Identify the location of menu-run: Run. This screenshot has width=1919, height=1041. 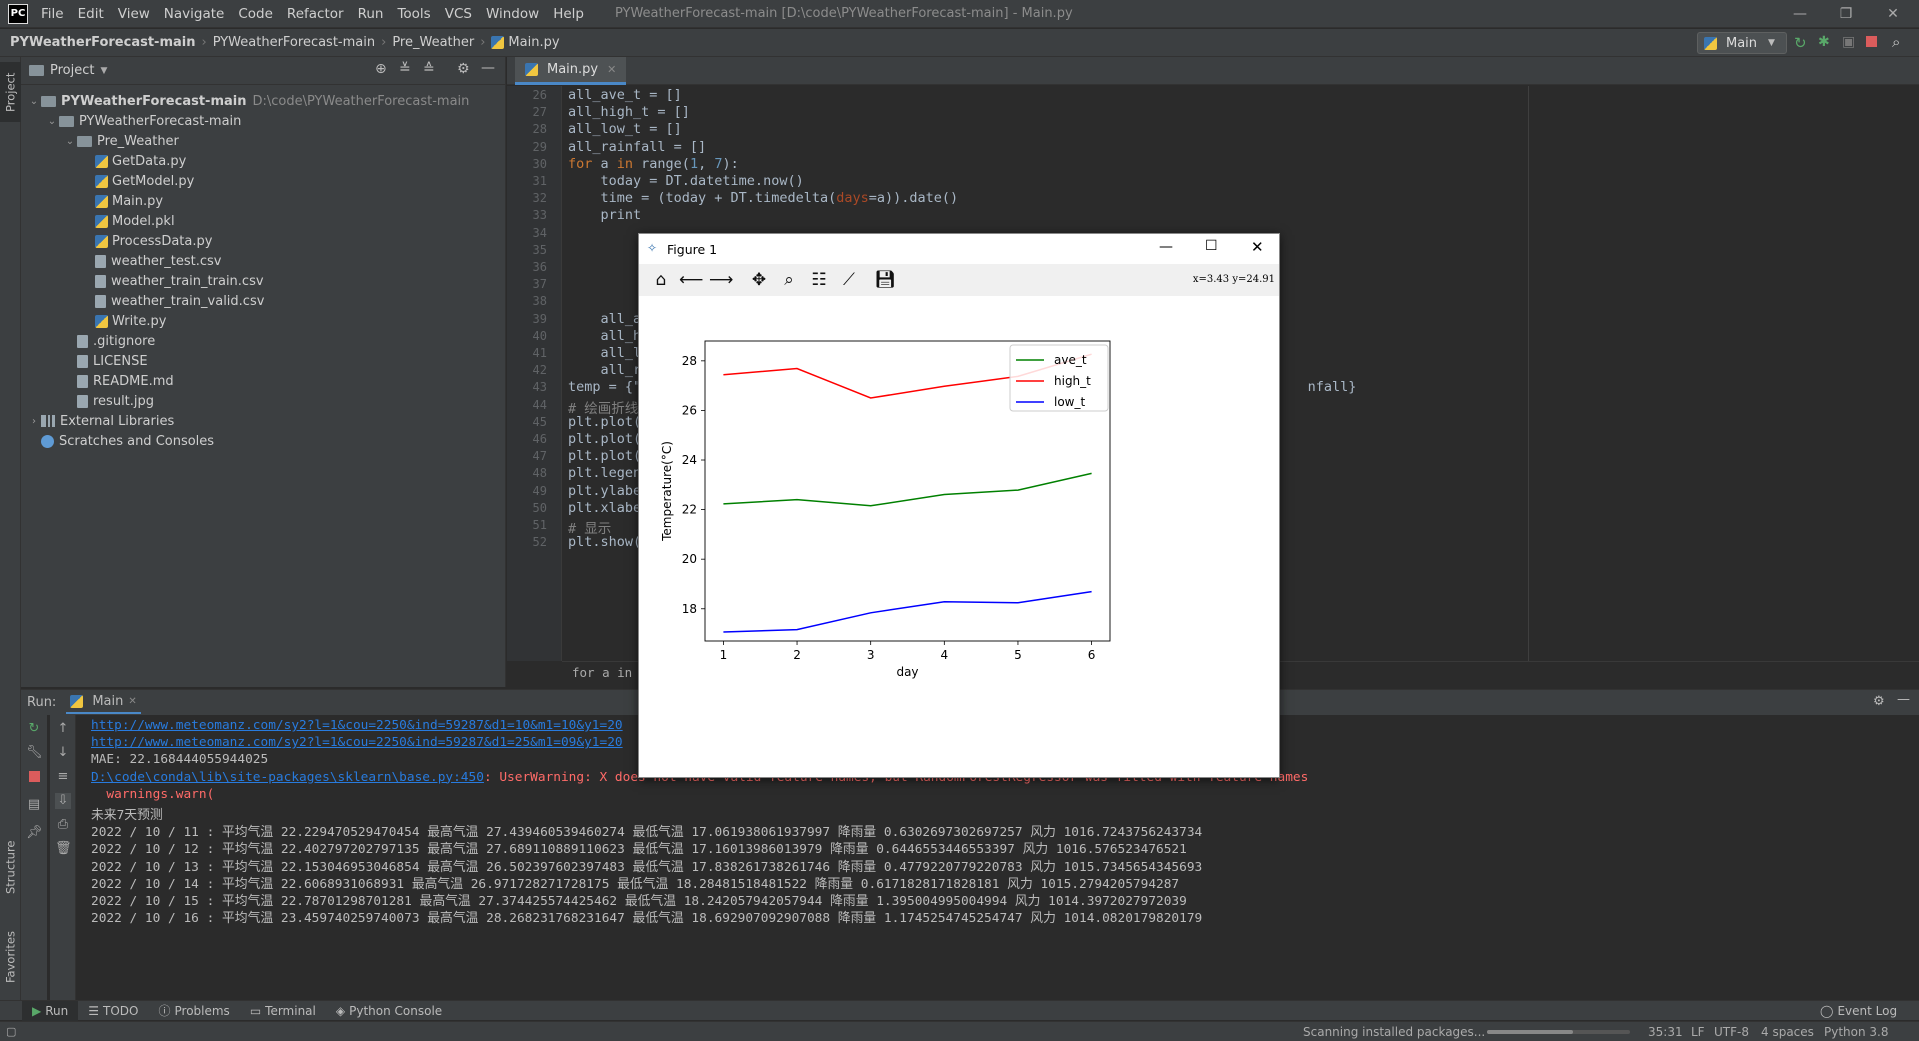
(371, 14).